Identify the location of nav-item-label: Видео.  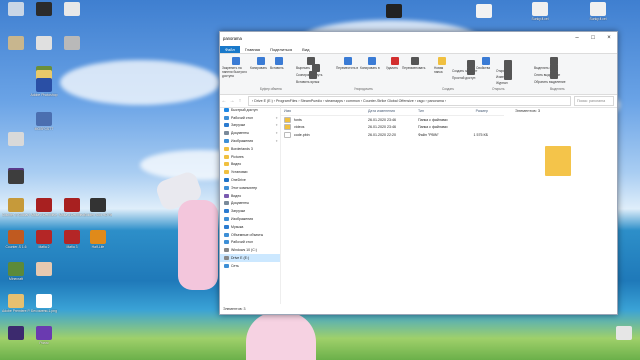
(236, 195).